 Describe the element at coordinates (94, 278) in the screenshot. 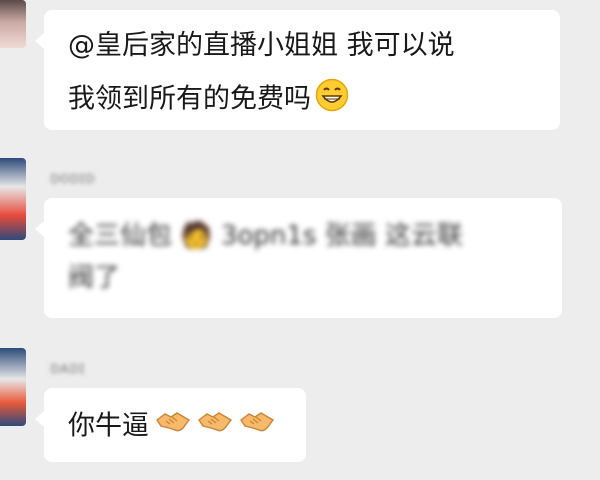

I see `message-text: 阀了` at that location.